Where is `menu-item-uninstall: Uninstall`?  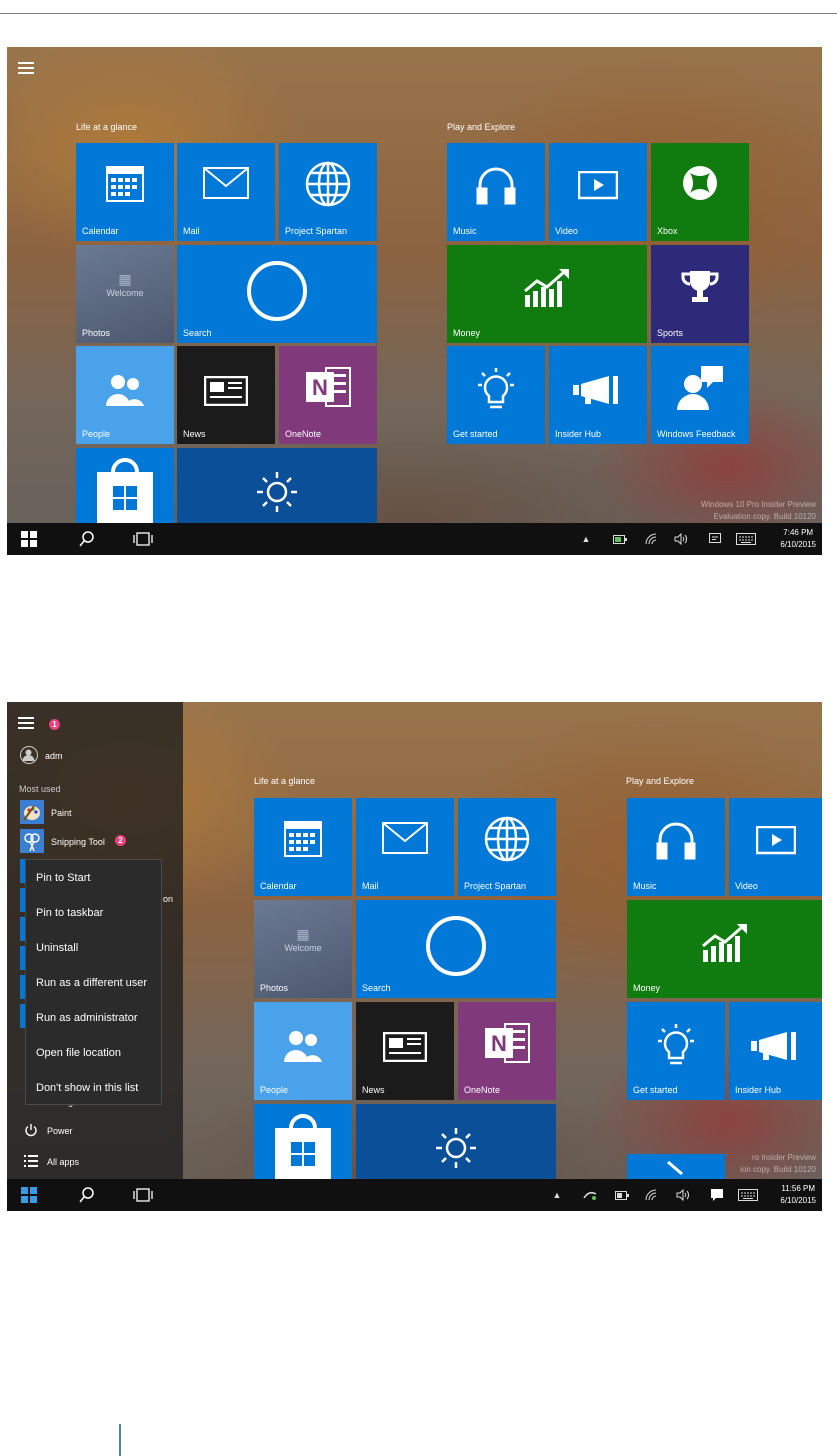
menu-item-uninstall: Uninstall is located at coordinates (57, 948).